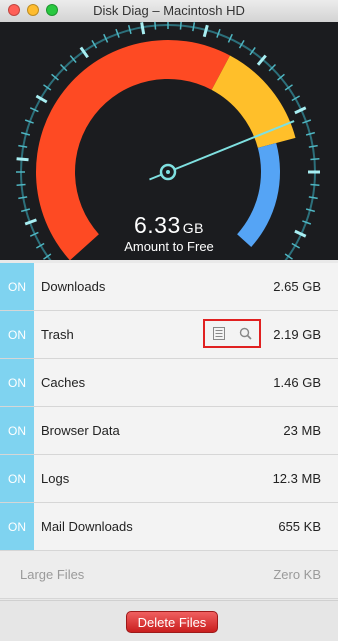 Image resolution: width=338 pixels, height=641 pixels. I want to click on trash-actions, so click(232, 333).